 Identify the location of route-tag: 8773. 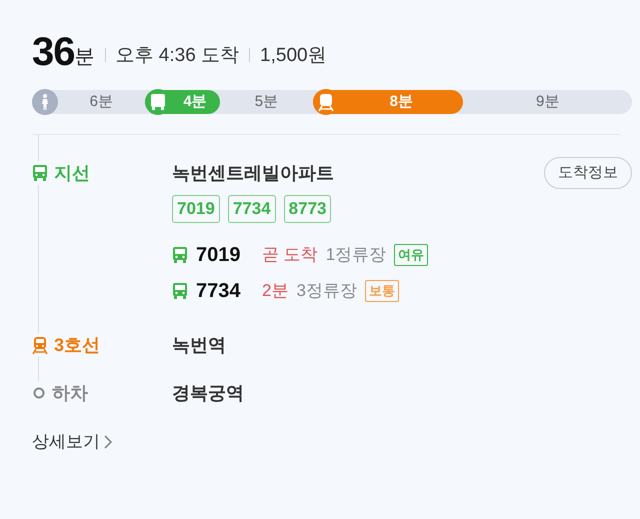
(308, 209).